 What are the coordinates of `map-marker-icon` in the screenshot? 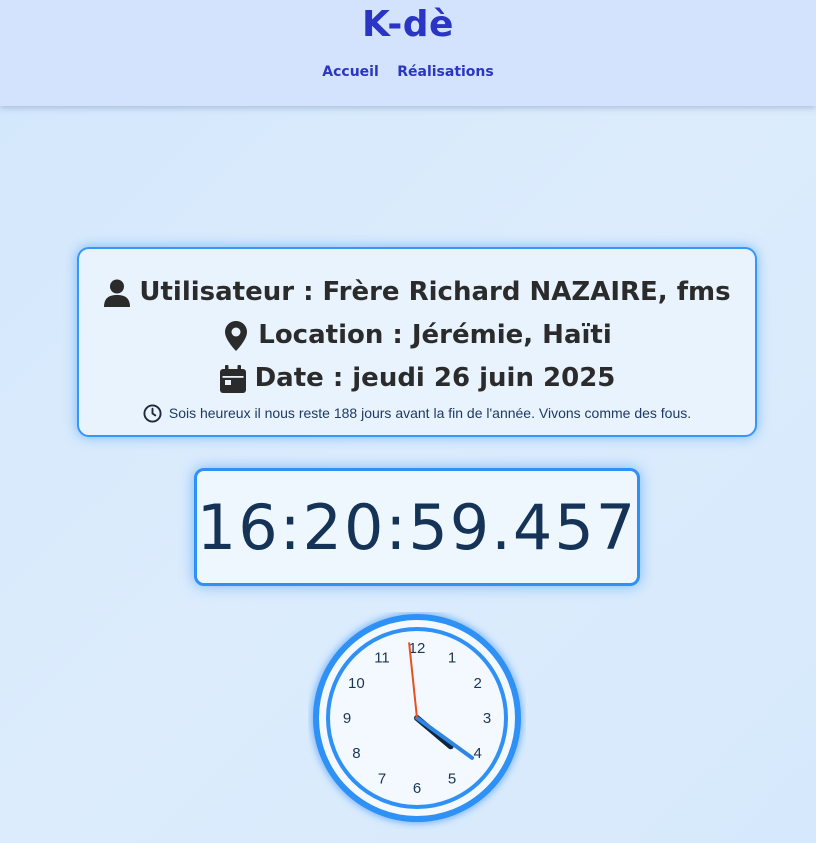 It's located at (236, 335).